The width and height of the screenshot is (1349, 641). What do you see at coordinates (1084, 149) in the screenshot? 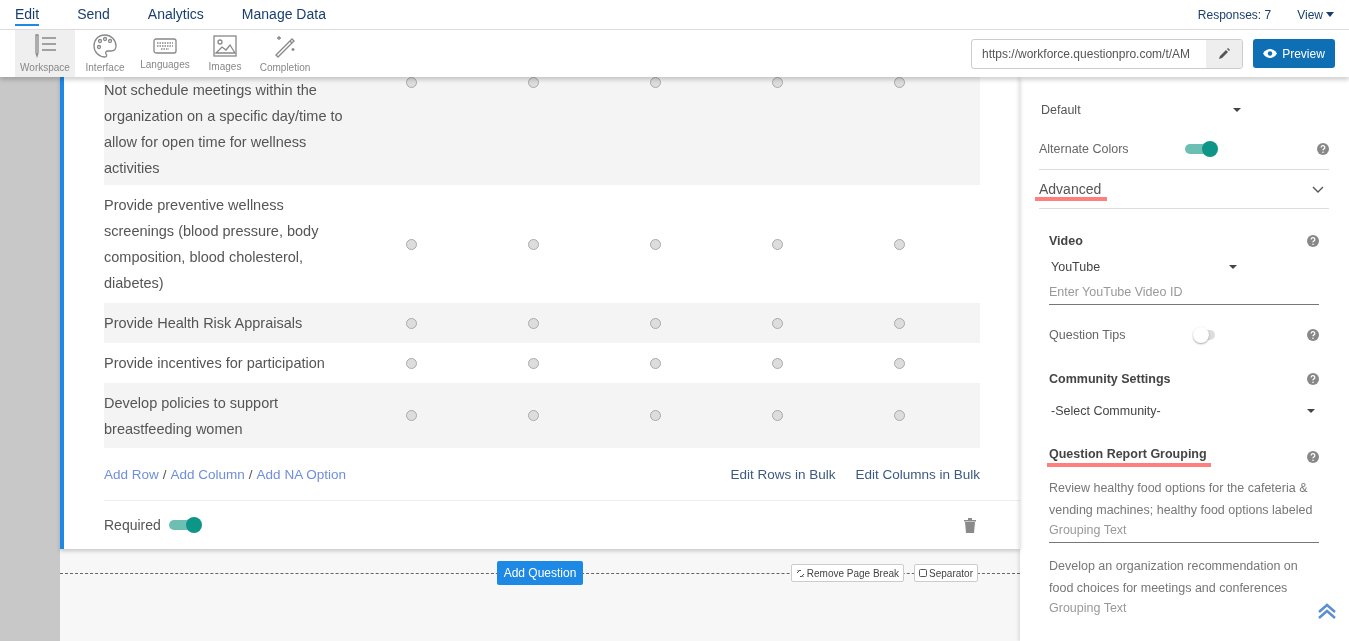
I see `setting-label: Alternate Colors` at bounding box center [1084, 149].